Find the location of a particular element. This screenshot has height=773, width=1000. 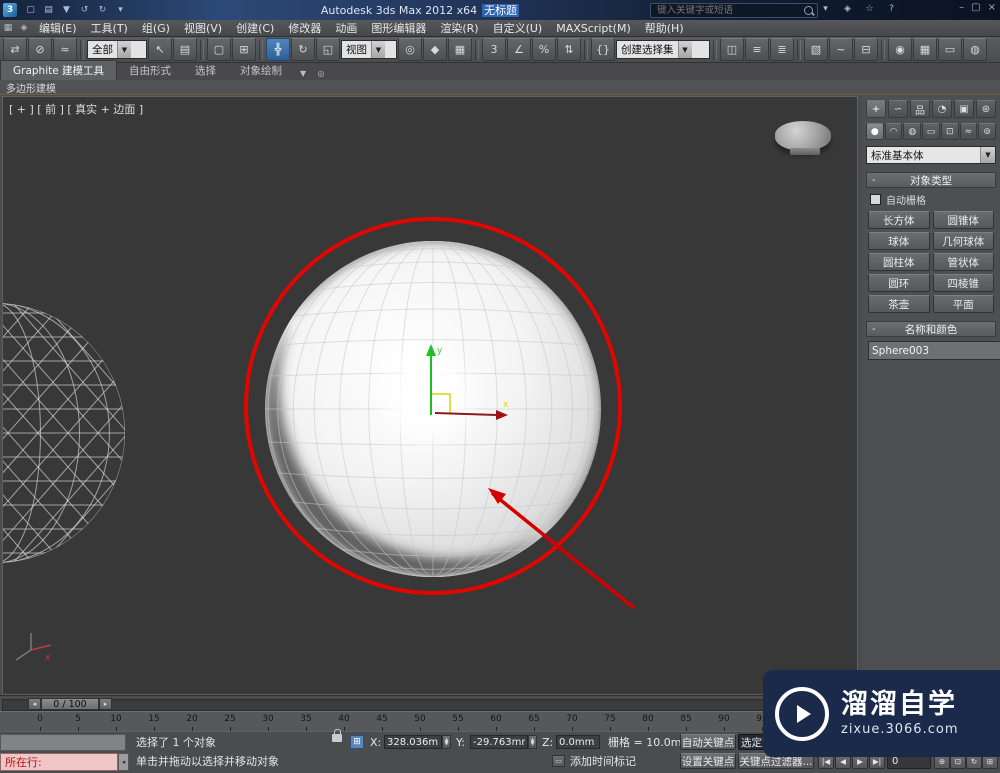

app-logo-icon: 3 is located at coordinates (10, 10).